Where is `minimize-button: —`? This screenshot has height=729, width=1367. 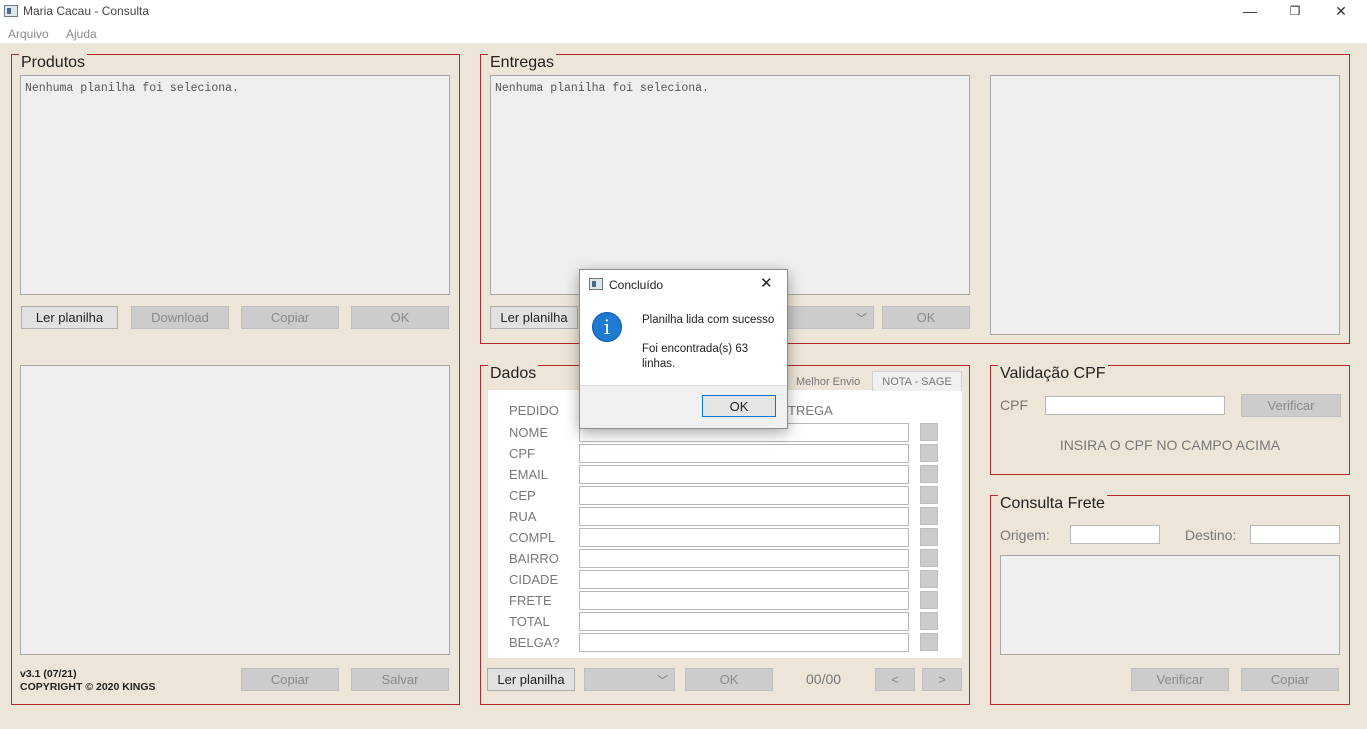 minimize-button: — is located at coordinates (1250, 12).